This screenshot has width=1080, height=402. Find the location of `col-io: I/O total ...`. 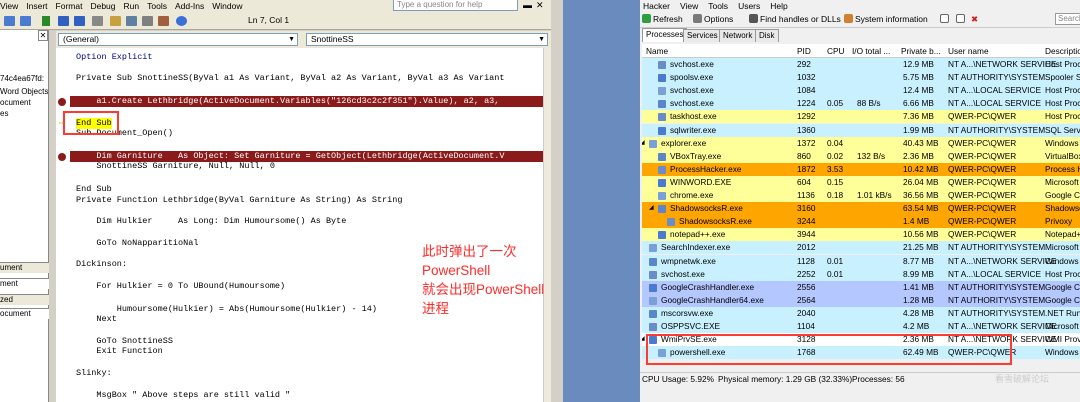

col-io: I/O total ... is located at coordinates (871, 51).